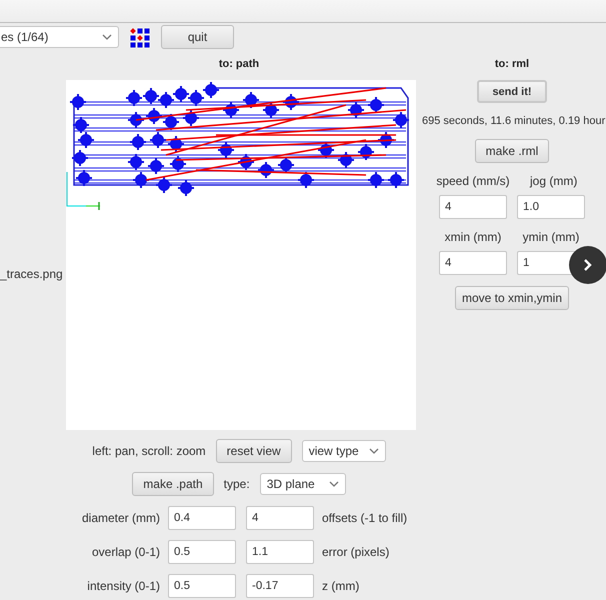 The width and height of the screenshot is (606, 600). I want to click on section-heading: to: rml, so click(512, 64).